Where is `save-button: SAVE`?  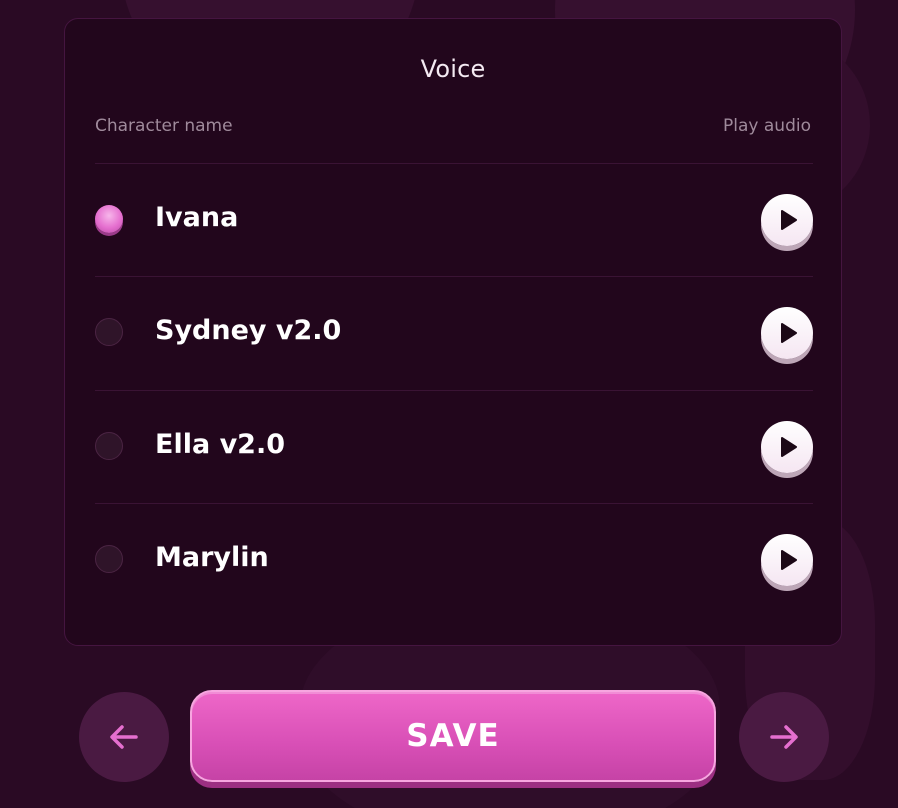 save-button: SAVE is located at coordinates (453, 736).